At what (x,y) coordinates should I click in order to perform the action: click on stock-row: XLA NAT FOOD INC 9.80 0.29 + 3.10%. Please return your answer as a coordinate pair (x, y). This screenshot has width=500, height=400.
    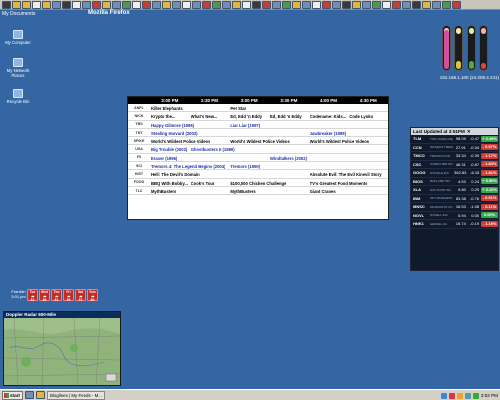
    Looking at the image, I should click on (454, 190).